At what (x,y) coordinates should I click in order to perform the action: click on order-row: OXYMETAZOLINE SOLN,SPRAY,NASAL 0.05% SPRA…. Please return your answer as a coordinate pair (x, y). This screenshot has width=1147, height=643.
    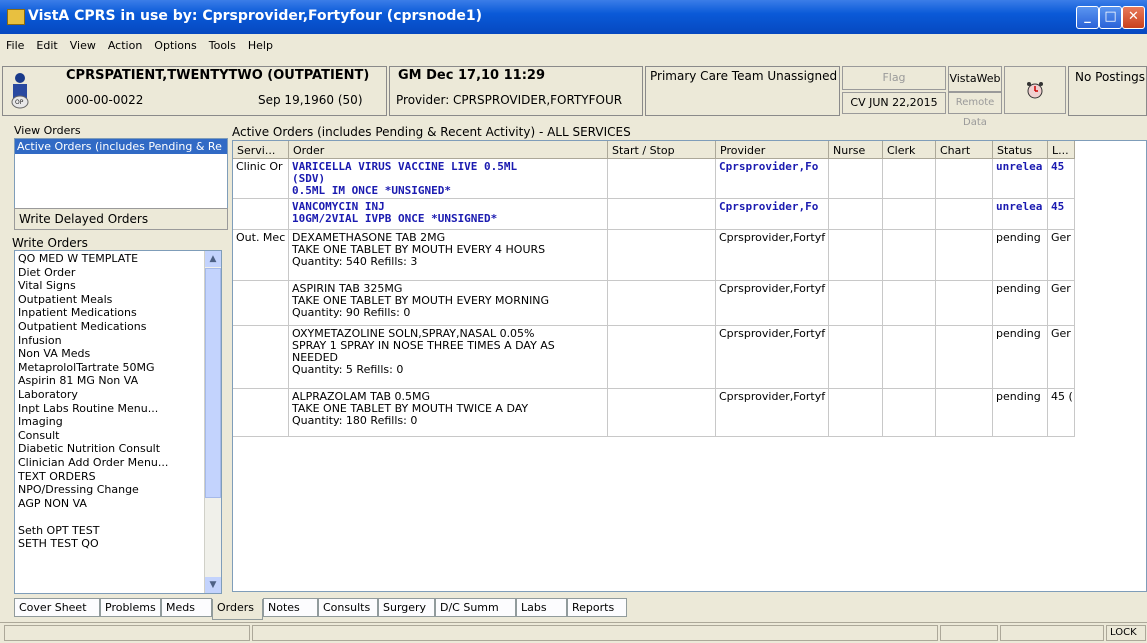
    Looking at the image, I should click on (654, 357).